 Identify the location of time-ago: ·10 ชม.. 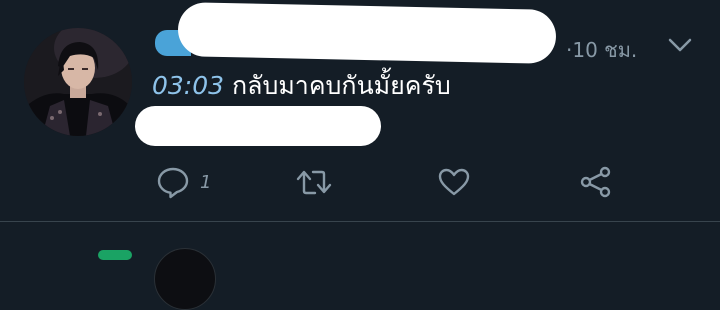
(601, 50).